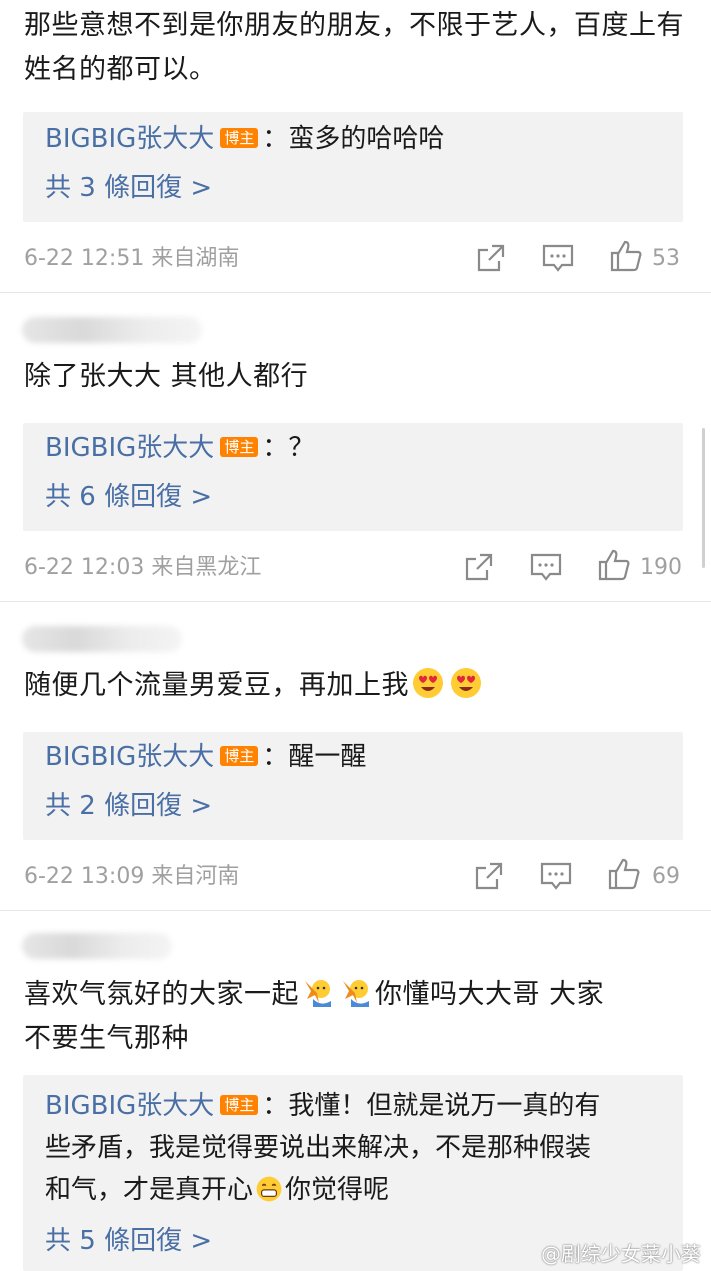  What do you see at coordinates (431, 1106) in the screenshot?
I see `reply-content: ：我懂！但就是说万一真的有` at bounding box center [431, 1106].